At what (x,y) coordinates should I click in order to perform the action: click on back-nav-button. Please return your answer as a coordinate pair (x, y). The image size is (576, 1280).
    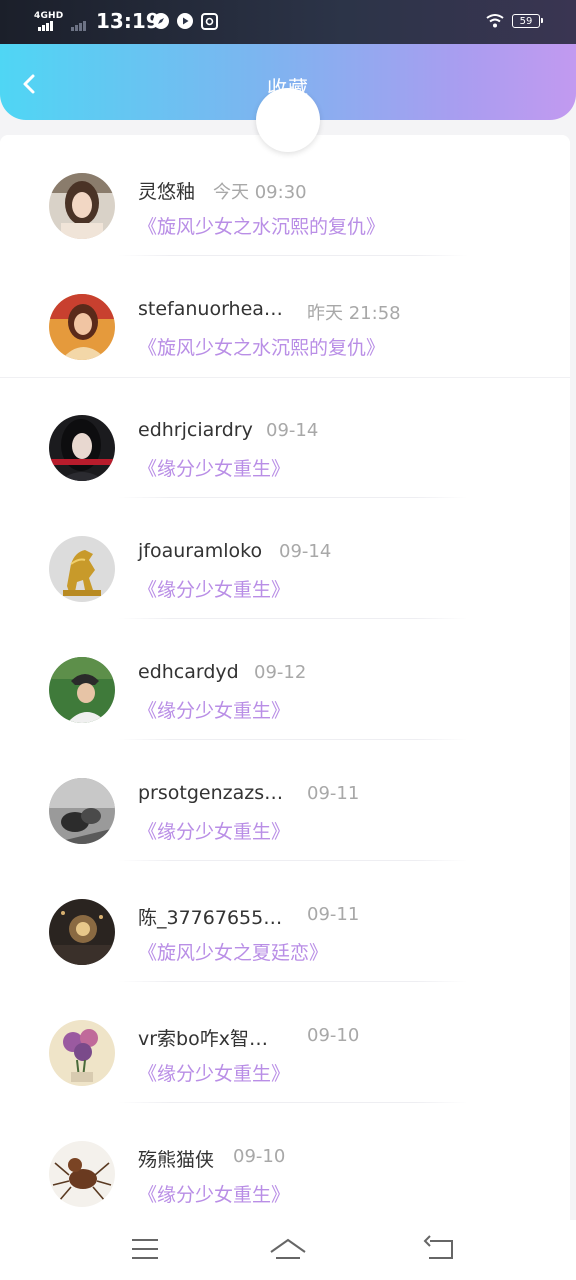
    Looking at the image, I should click on (440, 1250).